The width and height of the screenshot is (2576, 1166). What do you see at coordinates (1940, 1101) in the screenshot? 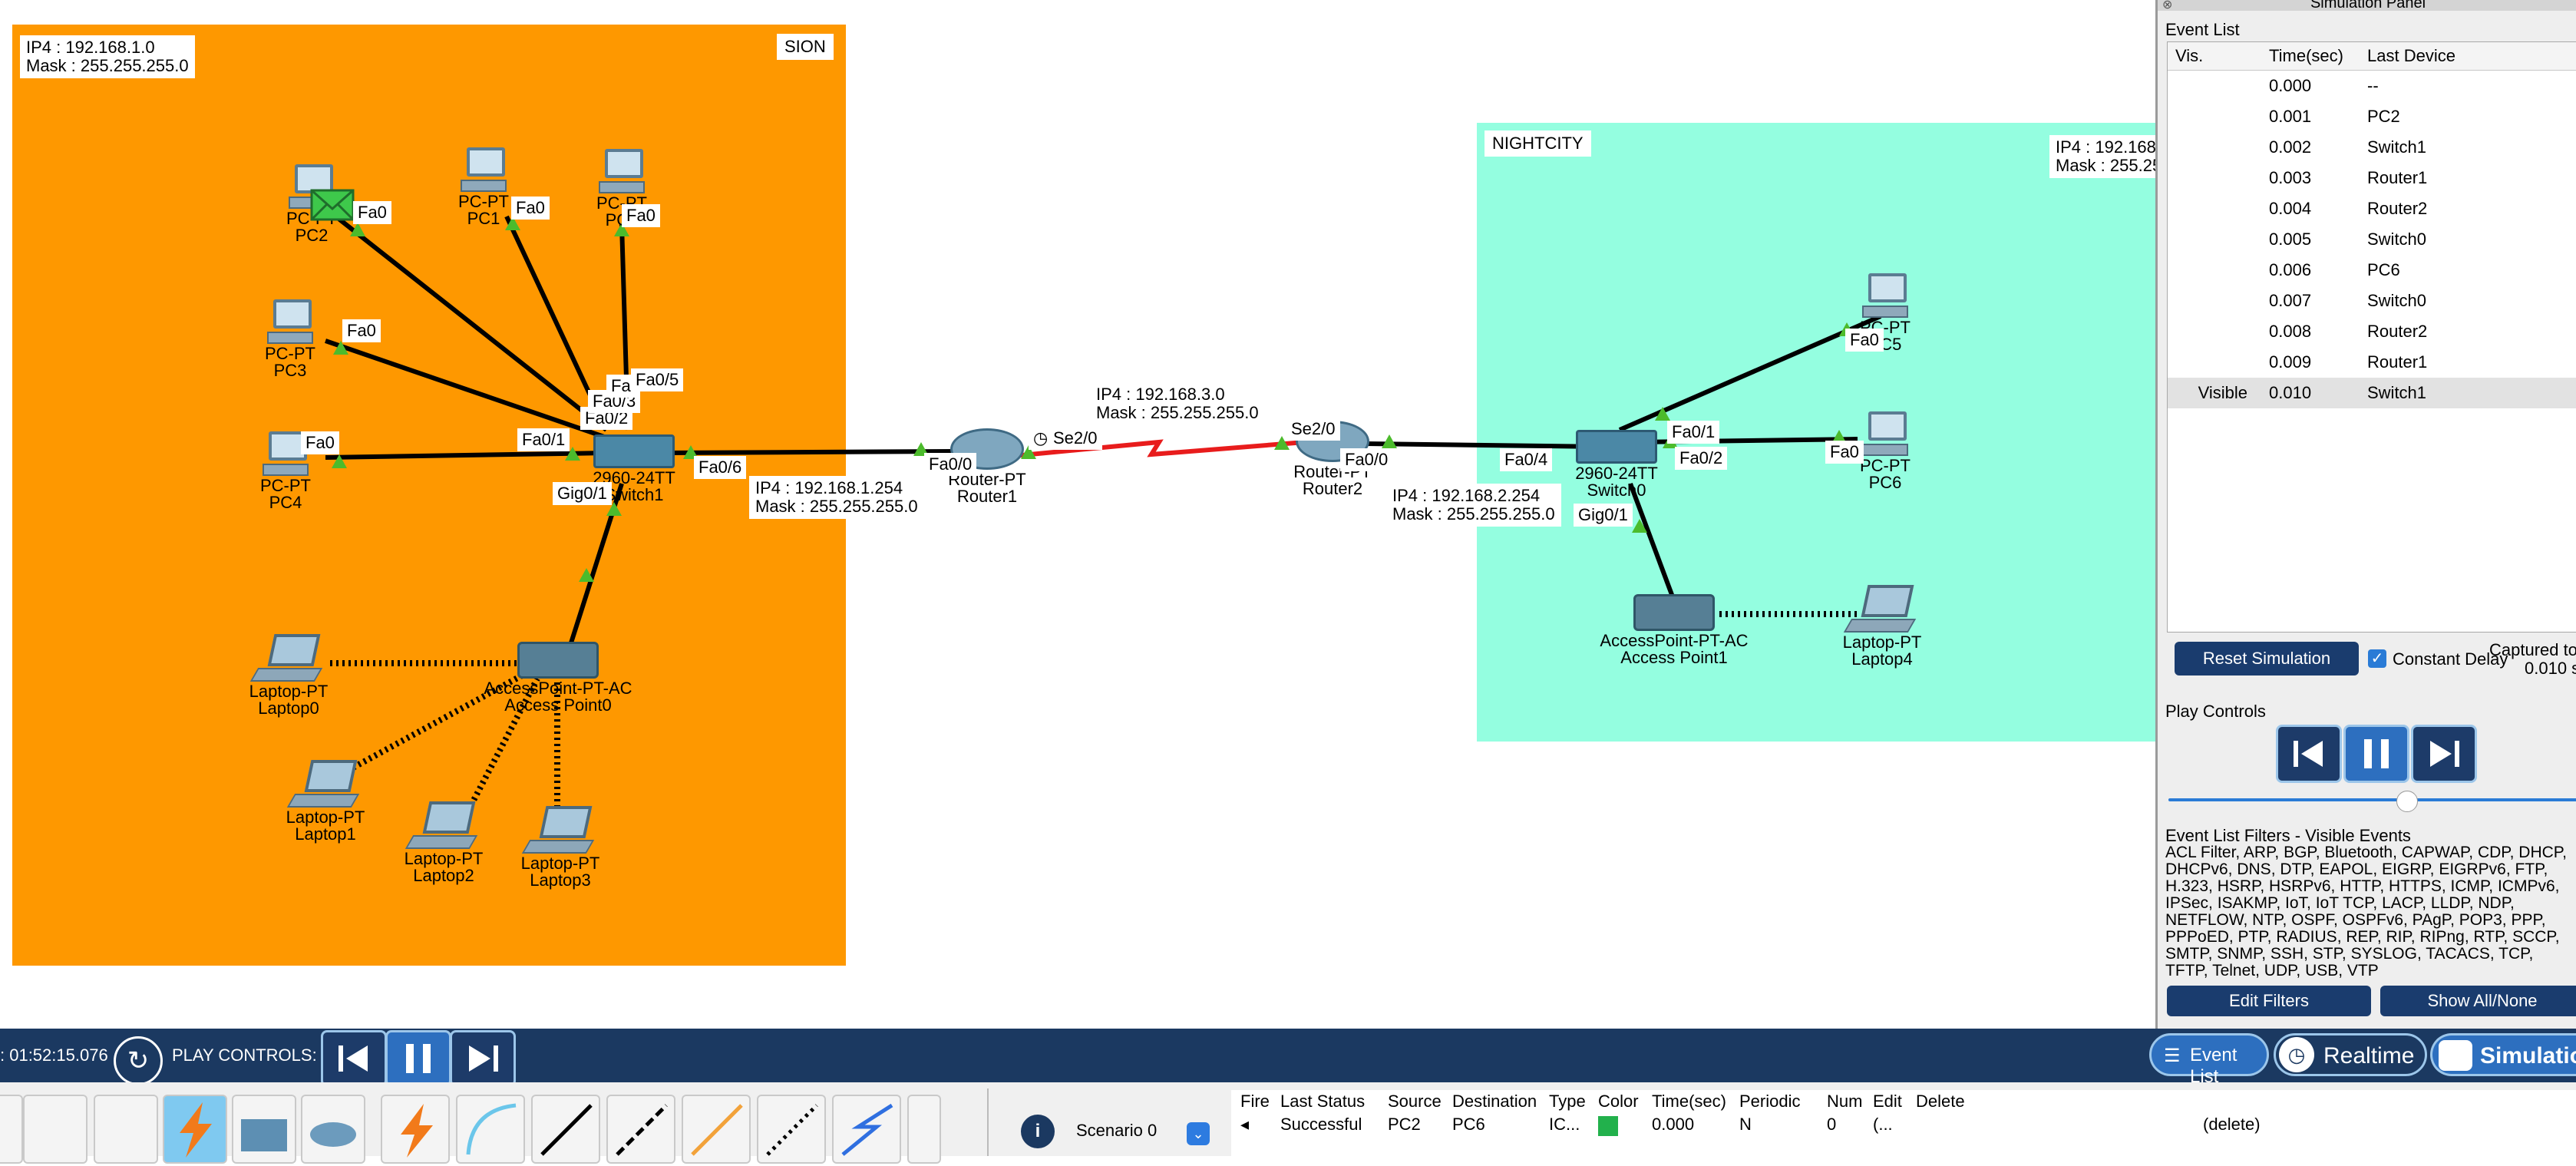
I see `column-header: Delete` at bounding box center [1940, 1101].